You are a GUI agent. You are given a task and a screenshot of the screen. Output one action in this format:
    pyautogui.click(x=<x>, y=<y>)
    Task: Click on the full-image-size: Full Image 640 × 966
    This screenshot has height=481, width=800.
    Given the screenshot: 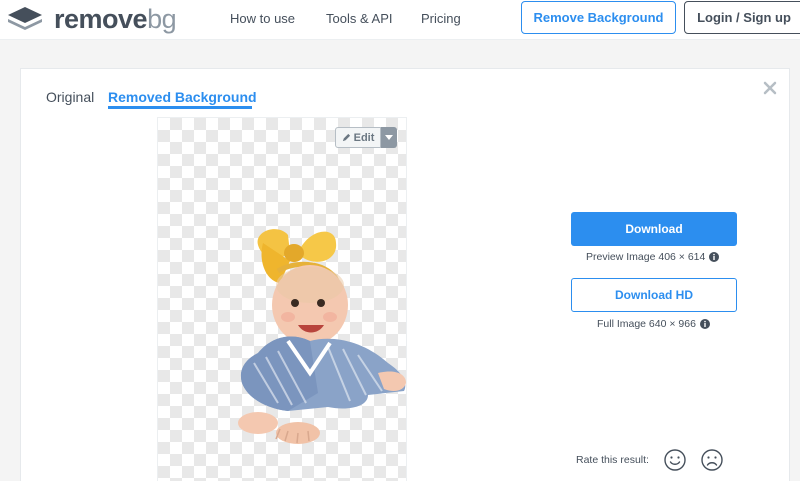 What is the action you would take?
    pyautogui.click(x=646, y=324)
    